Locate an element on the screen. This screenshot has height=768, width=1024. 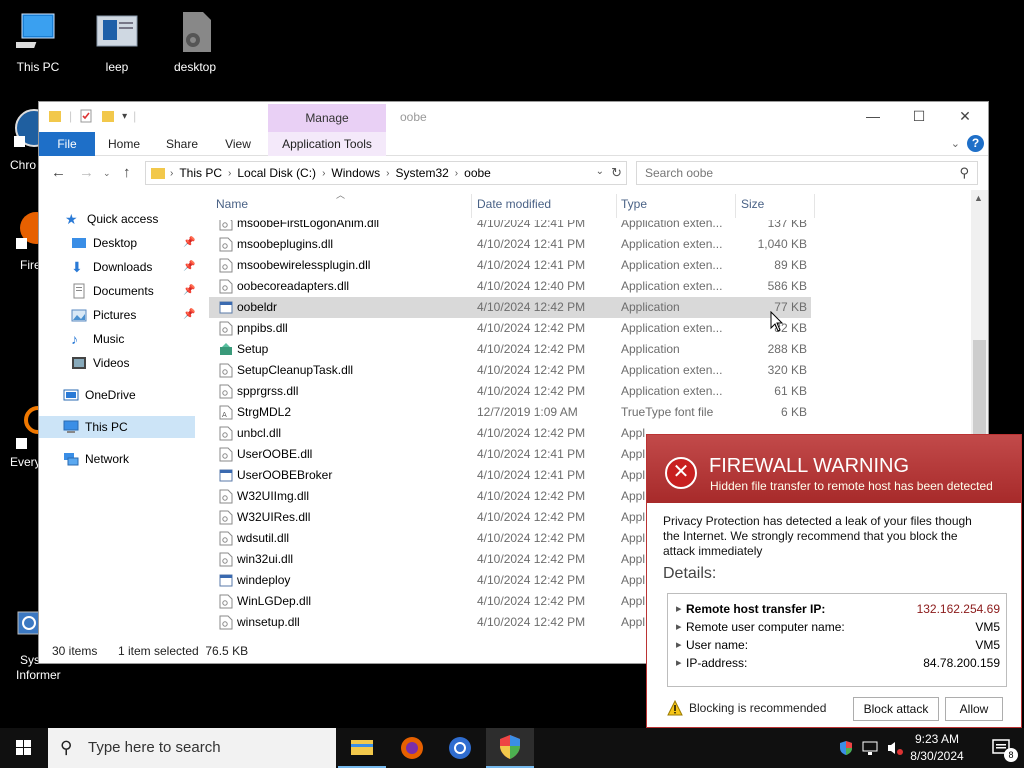
up-arrow-icon: ↑ is located at coordinates (127, 172).